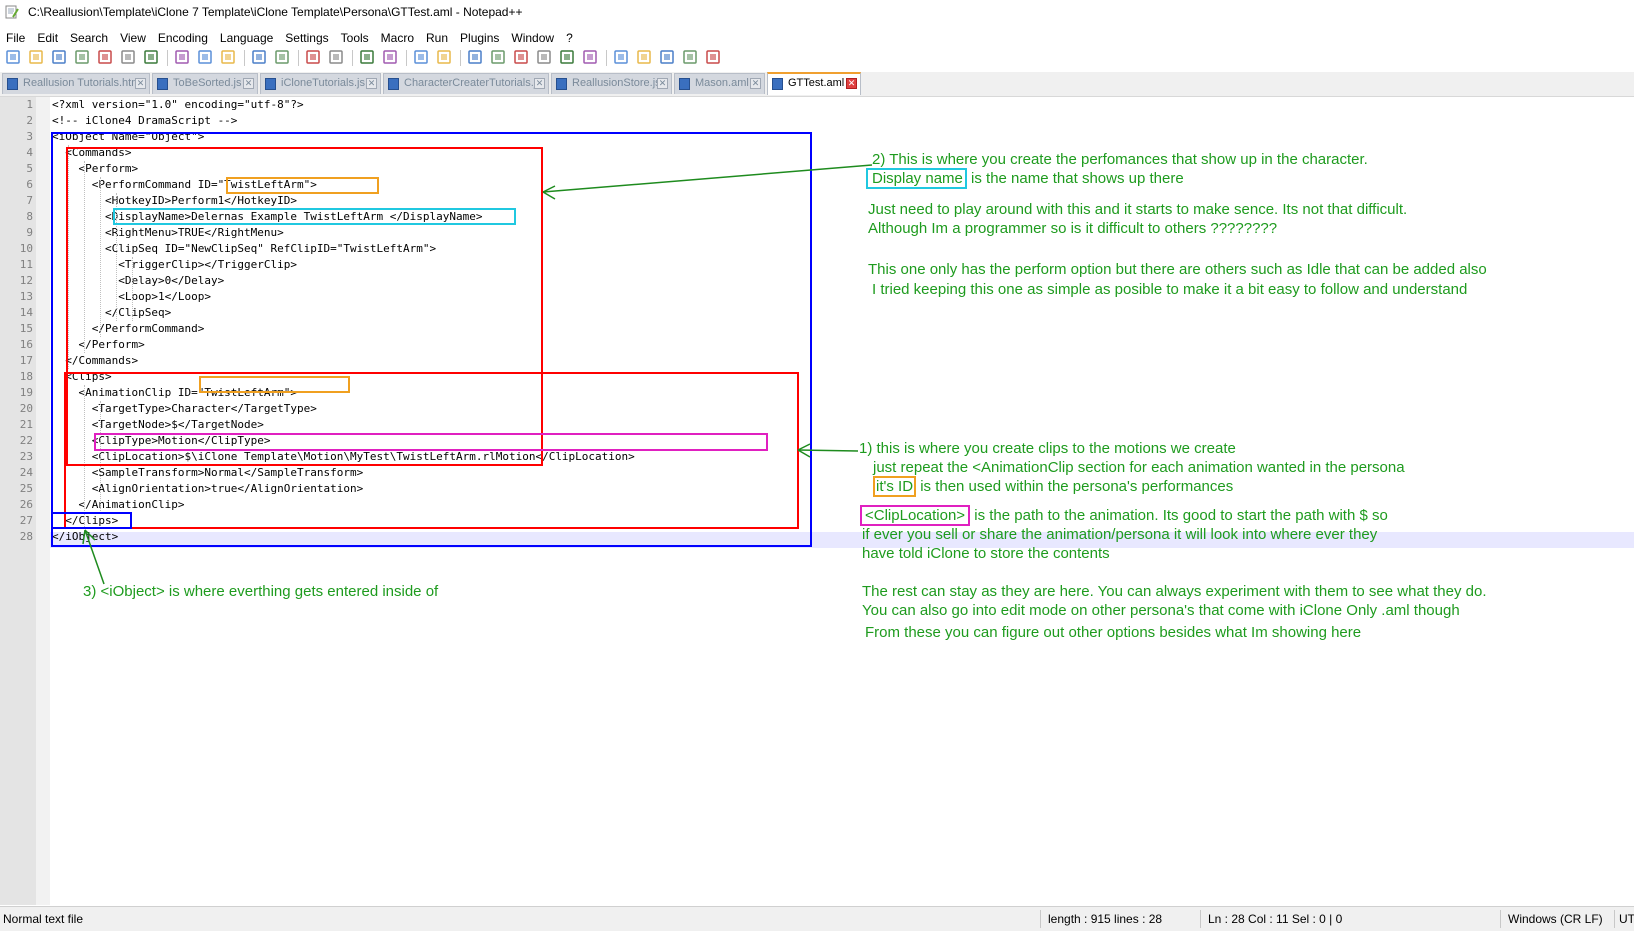 This screenshot has height=931, width=1634. What do you see at coordinates (83, 83) in the screenshot?
I see `tab-label: Reallusion Tutorials.html` at bounding box center [83, 83].